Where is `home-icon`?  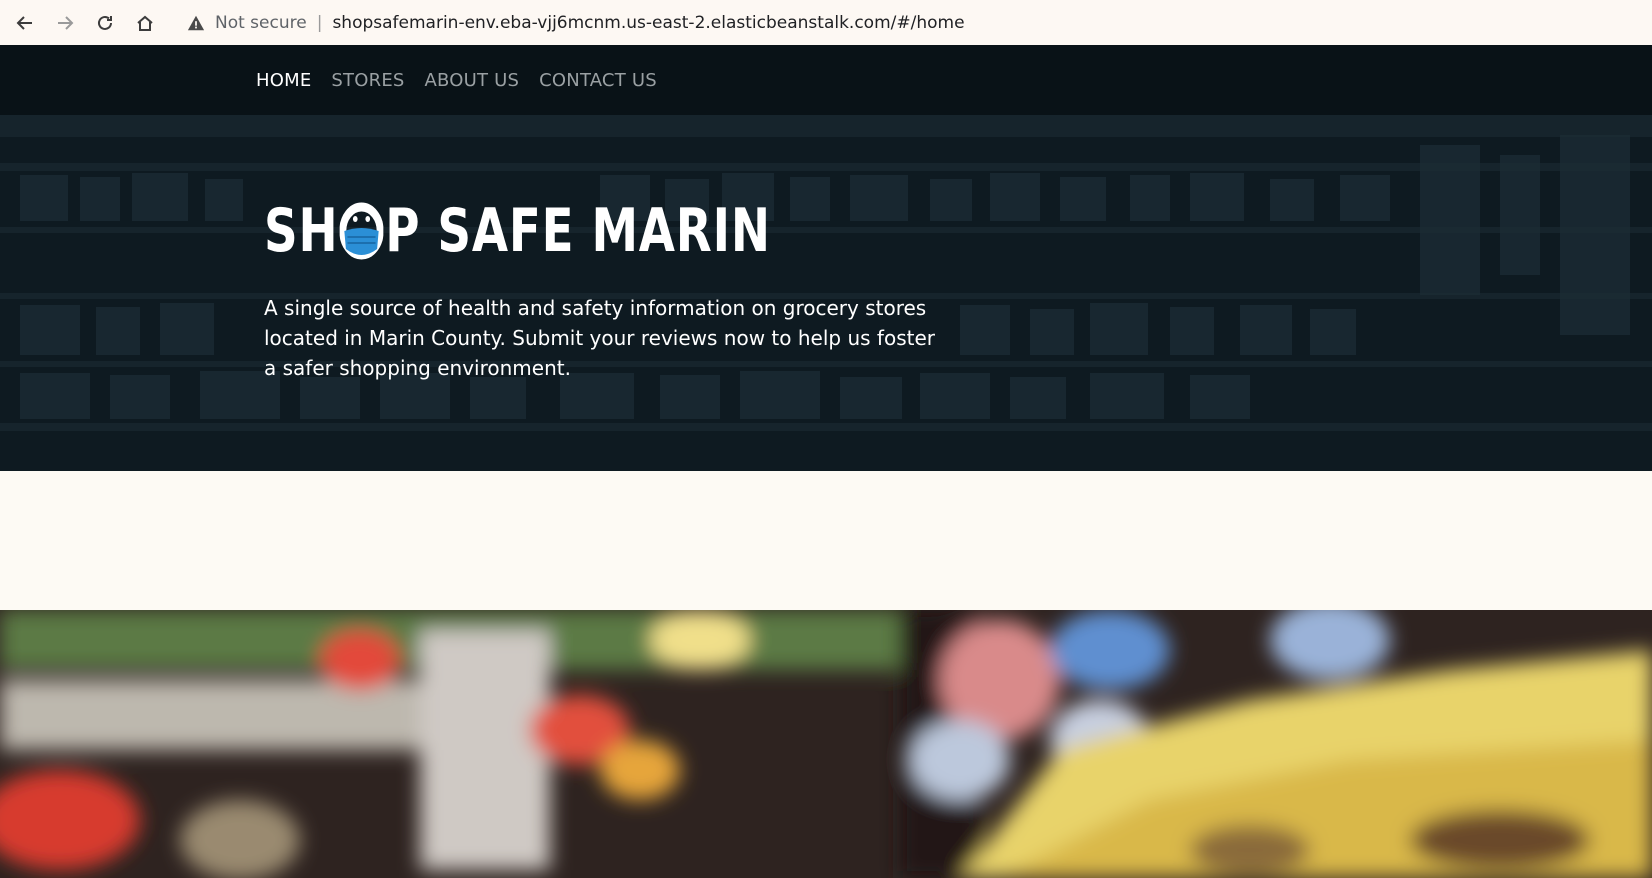 home-icon is located at coordinates (145, 22).